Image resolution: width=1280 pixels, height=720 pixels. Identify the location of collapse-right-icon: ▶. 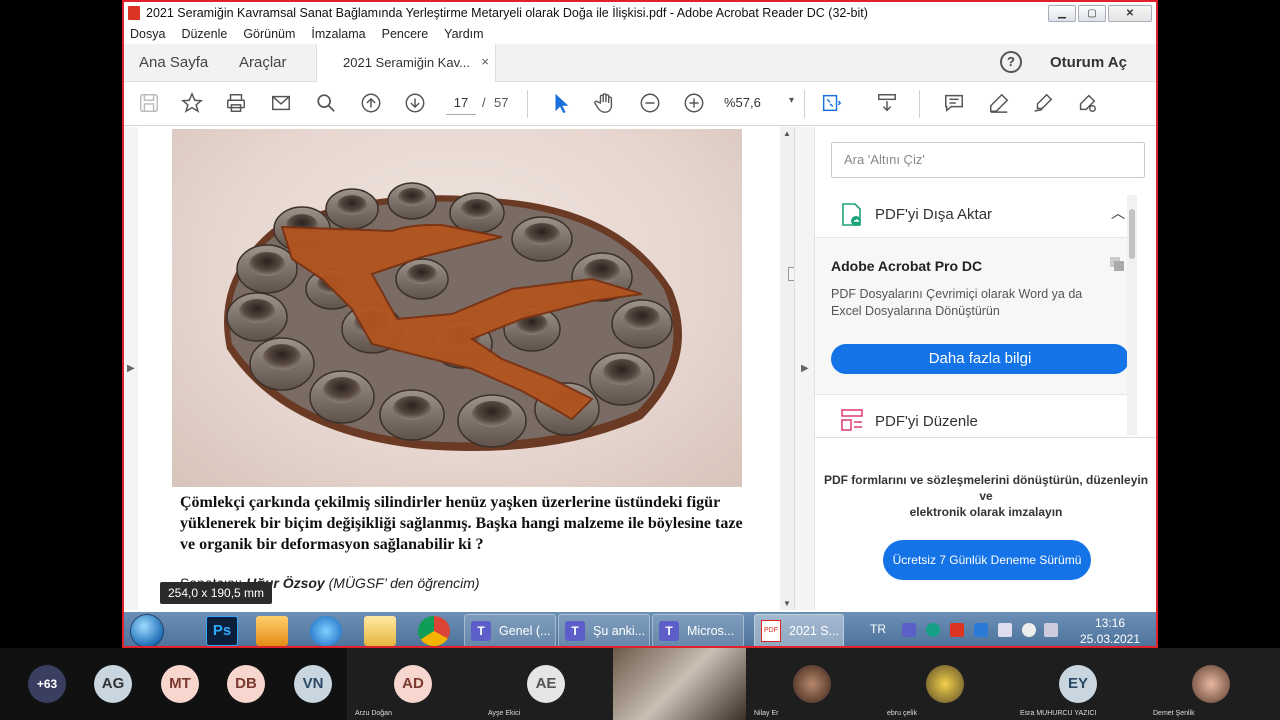
(805, 368).